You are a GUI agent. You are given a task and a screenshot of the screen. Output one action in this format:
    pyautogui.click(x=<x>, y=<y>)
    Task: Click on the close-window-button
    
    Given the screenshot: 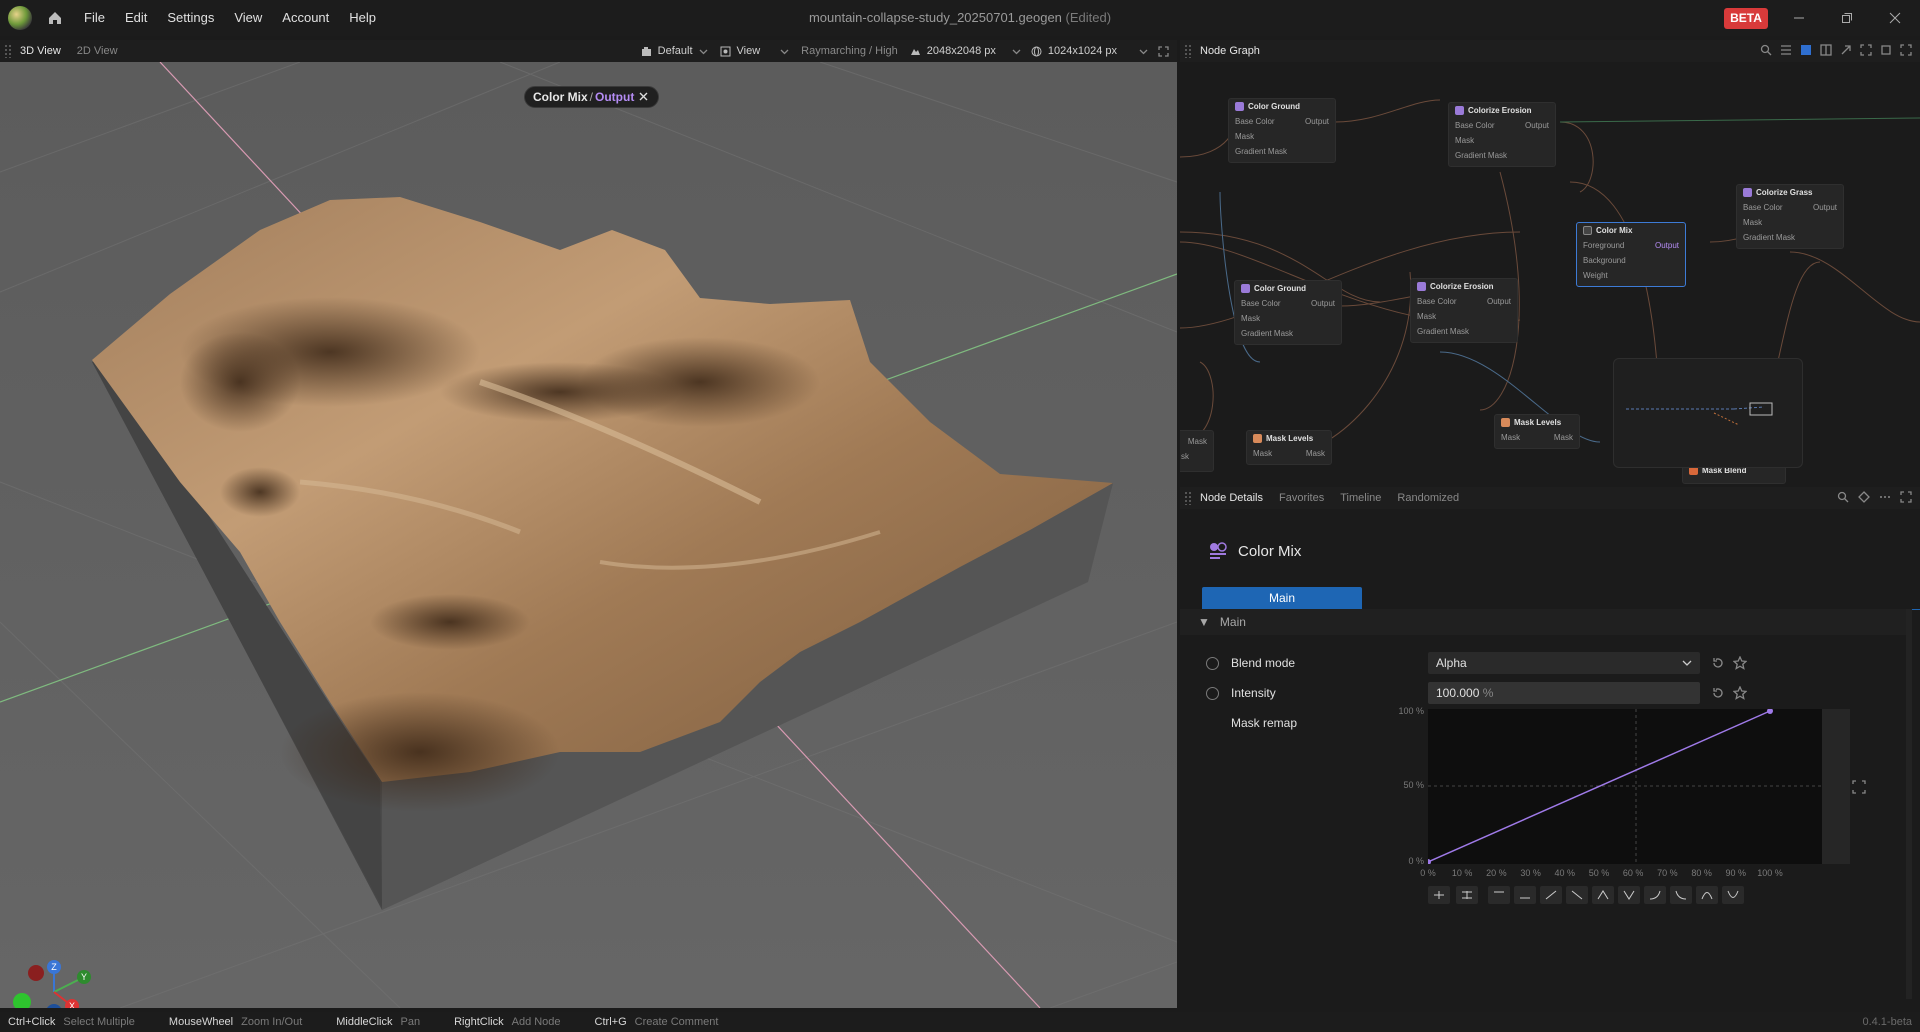 What is the action you would take?
    pyautogui.click(x=1895, y=18)
    